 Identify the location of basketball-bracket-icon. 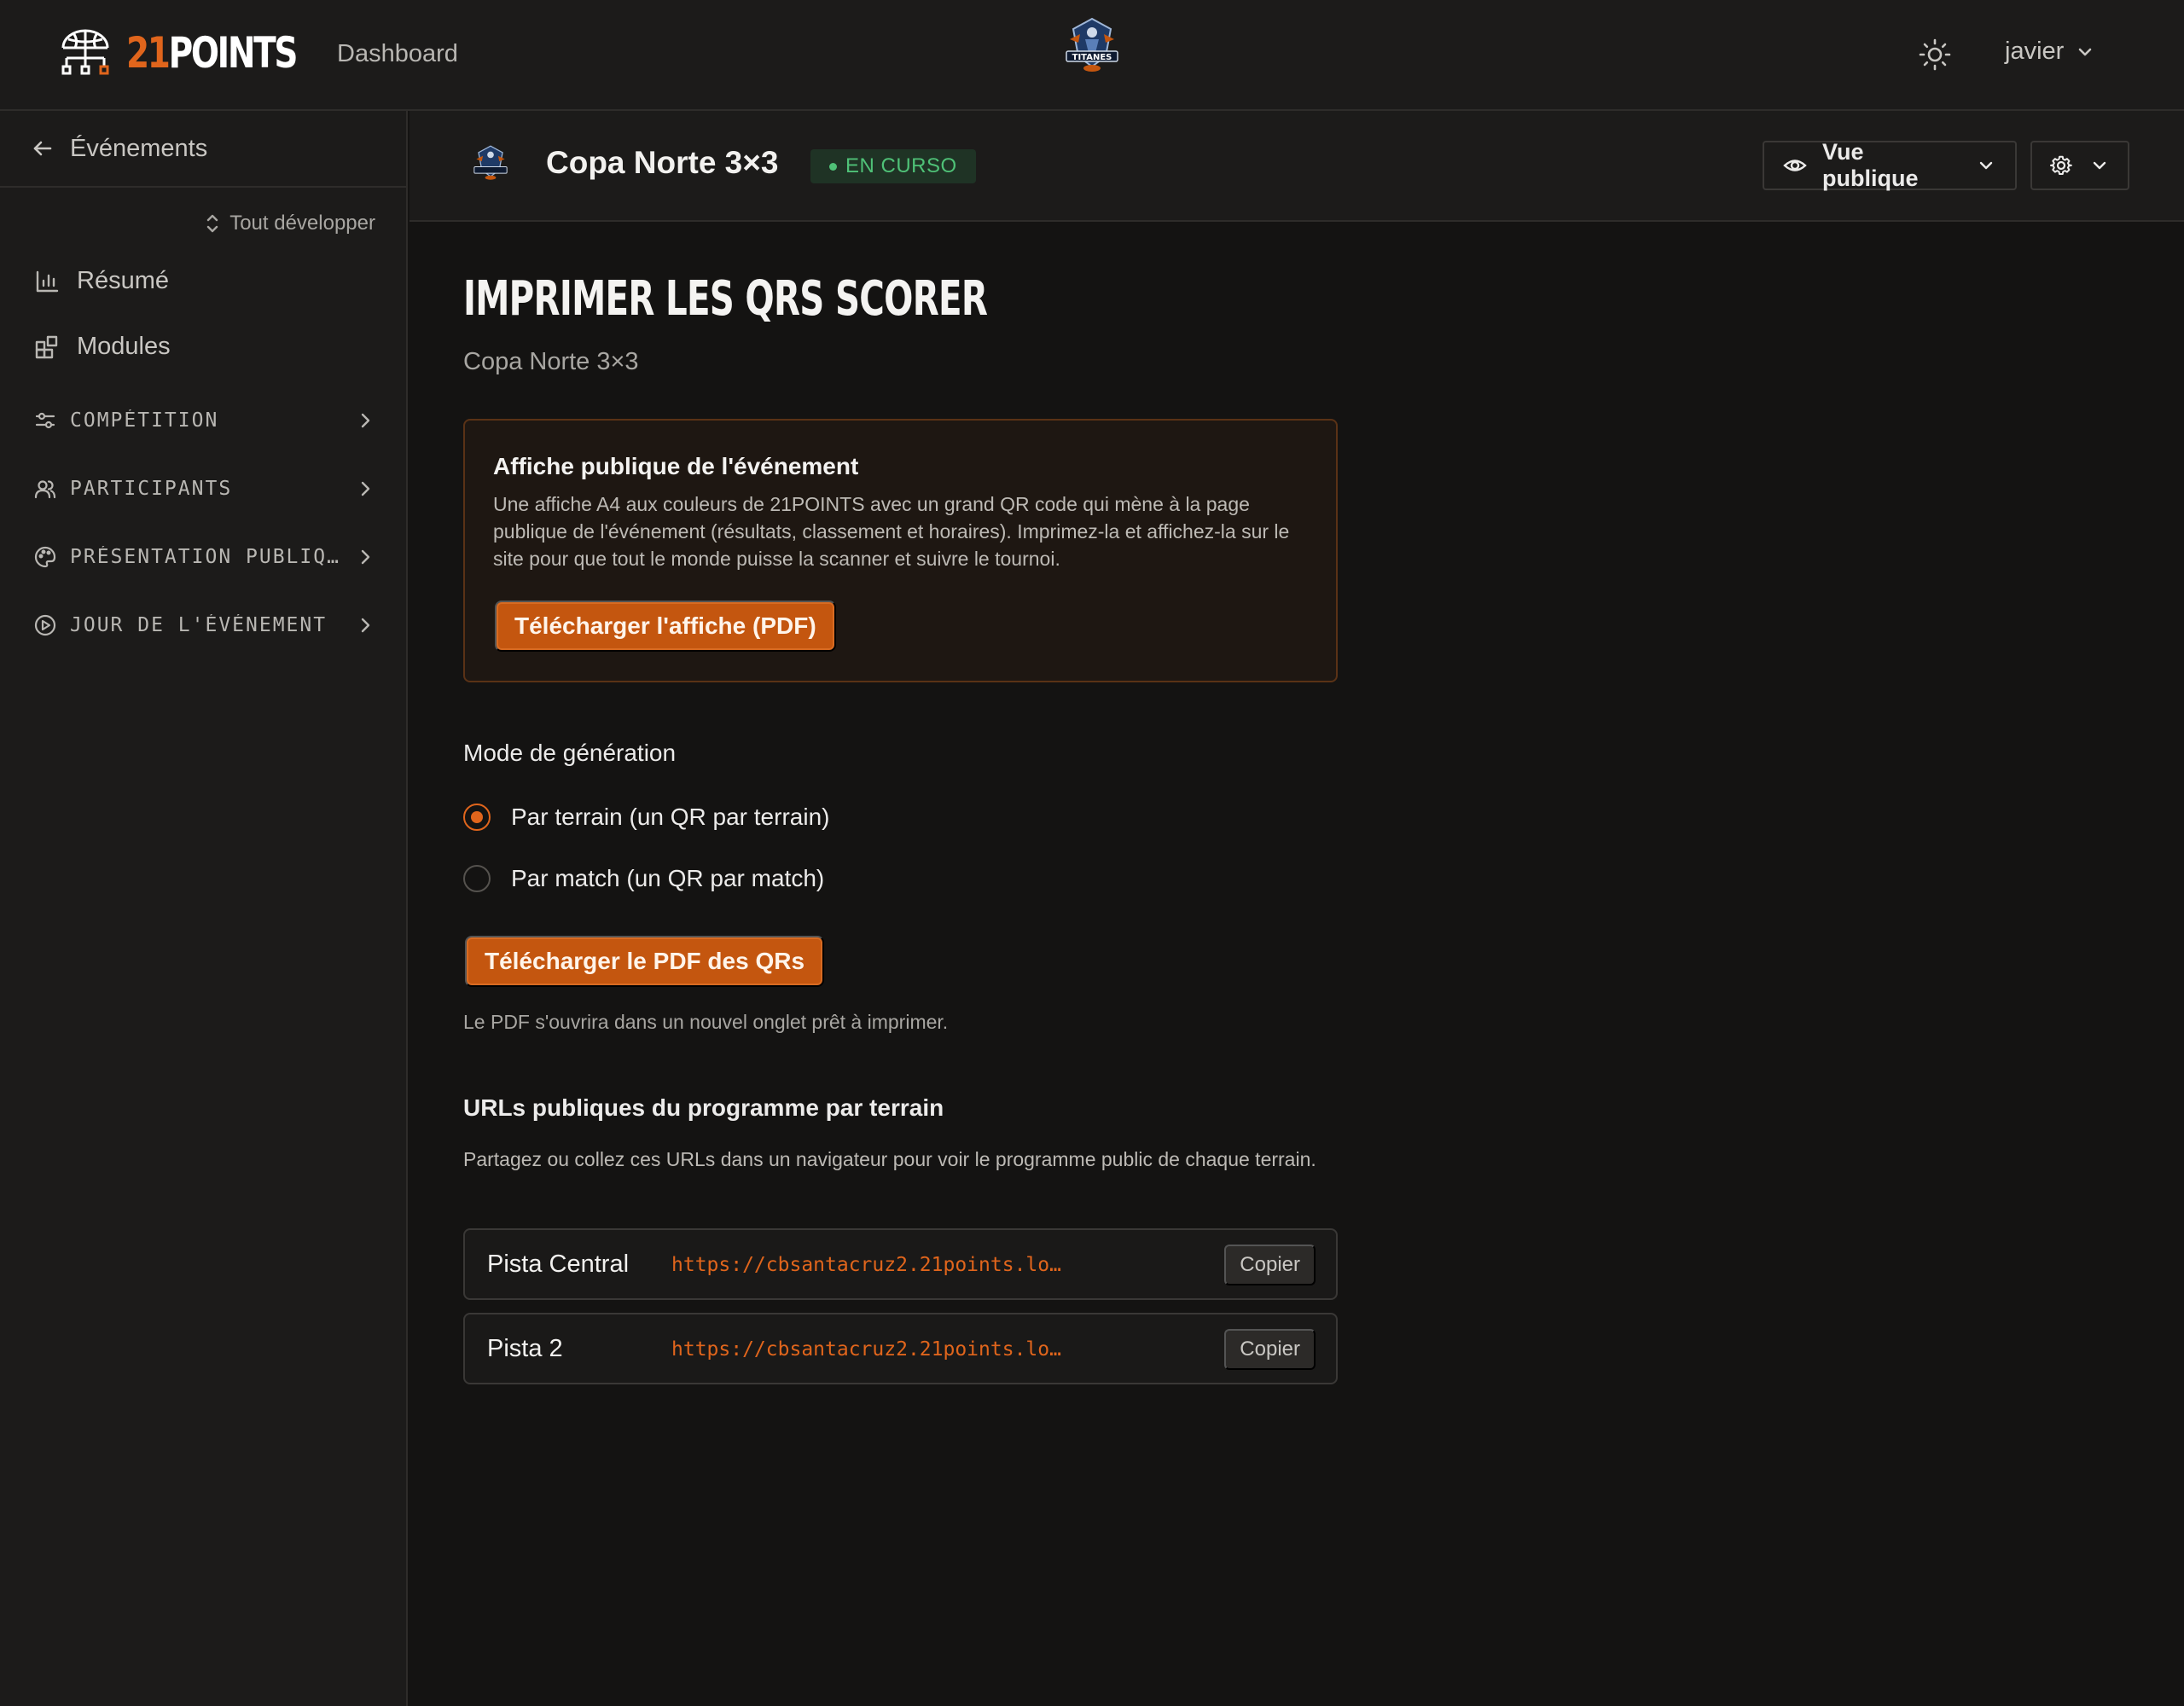
(85, 52).